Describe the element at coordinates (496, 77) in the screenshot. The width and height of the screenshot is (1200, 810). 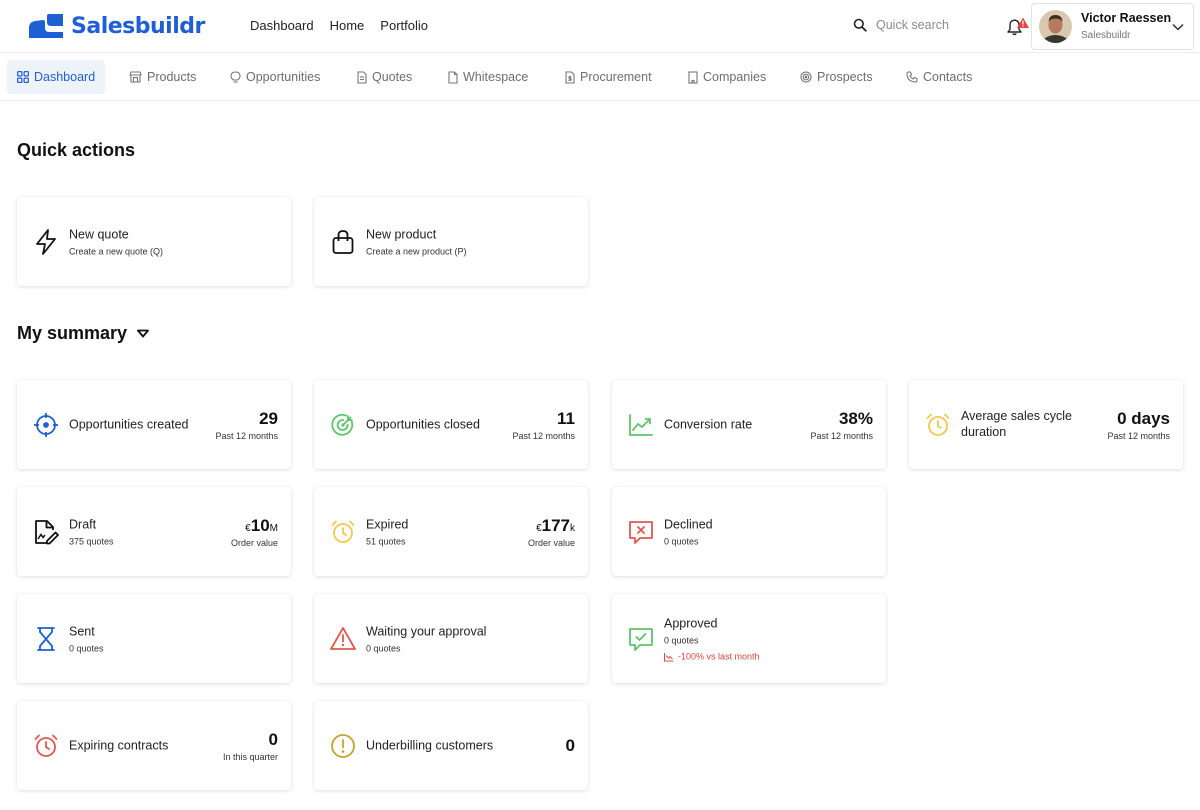
I see `tab-label: Whitespace` at that location.